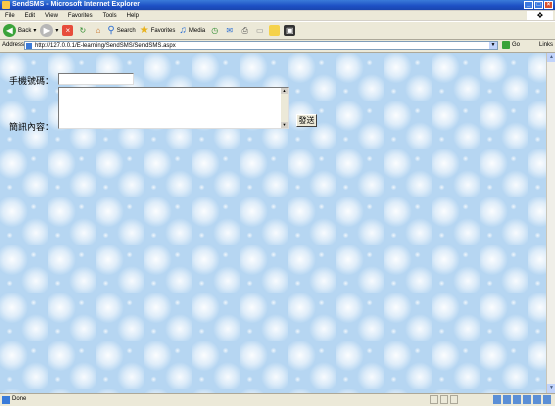 The height and width of the screenshot is (406, 555). Describe the element at coordinates (10, 16) in the screenshot. I see `menu-file: File` at that location.